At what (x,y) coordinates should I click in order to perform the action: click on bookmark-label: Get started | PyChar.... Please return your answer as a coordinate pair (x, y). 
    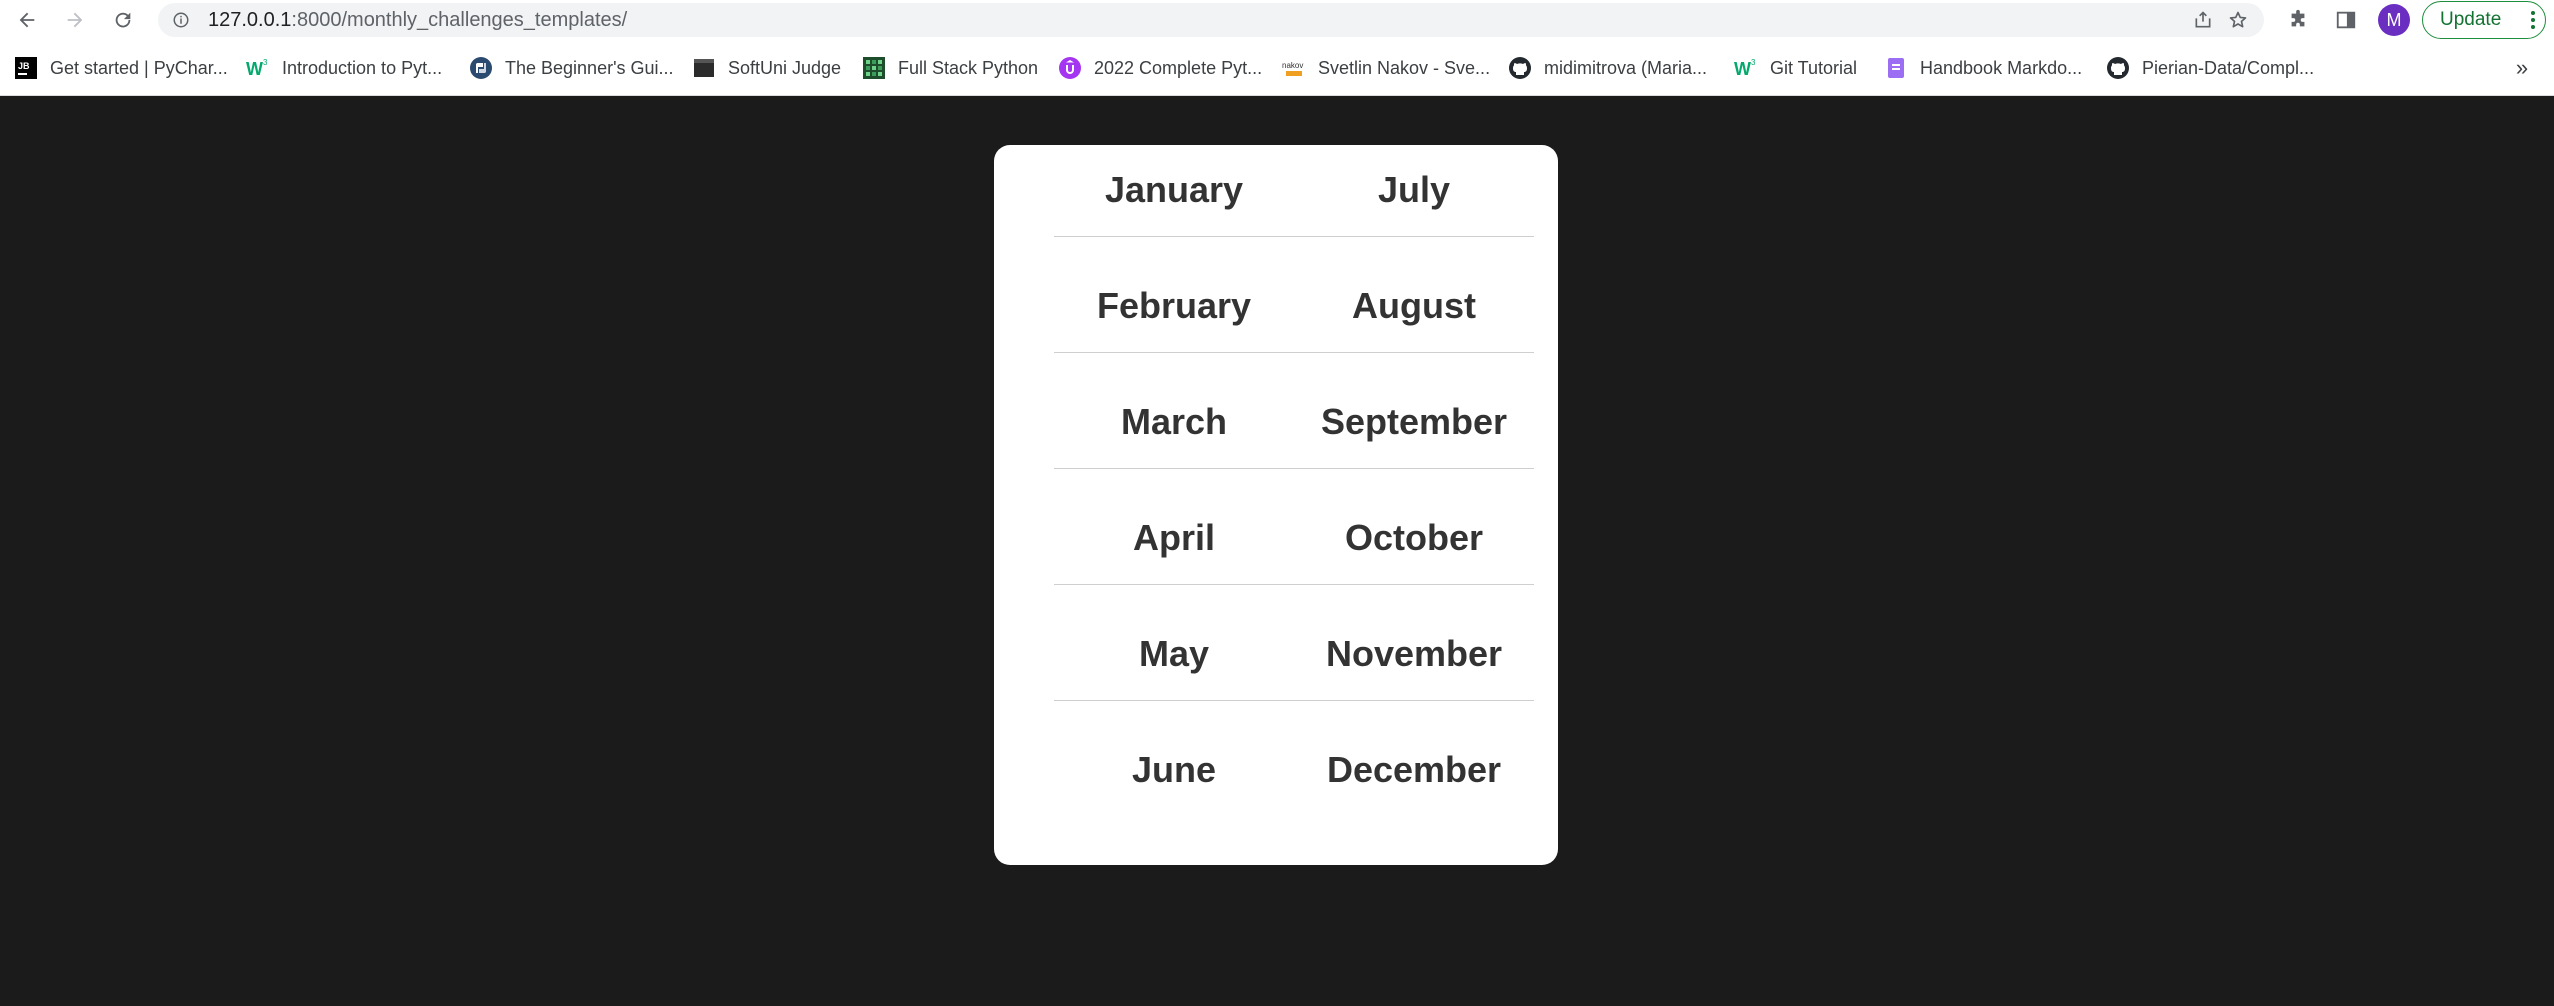
    Looking at the image, I should click on (139, 67).